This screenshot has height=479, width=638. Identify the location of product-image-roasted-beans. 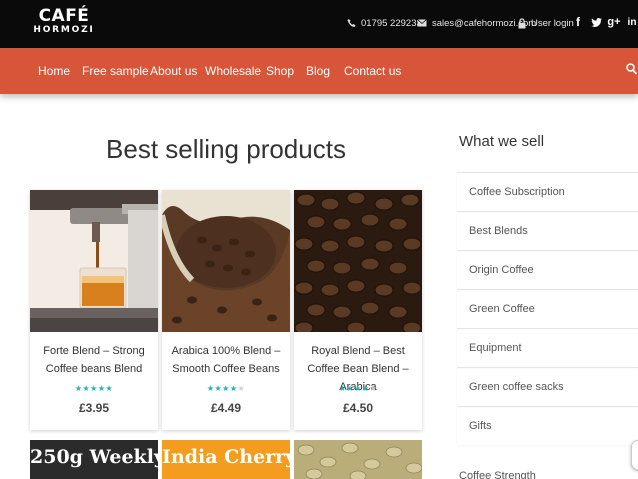
(358, 261).